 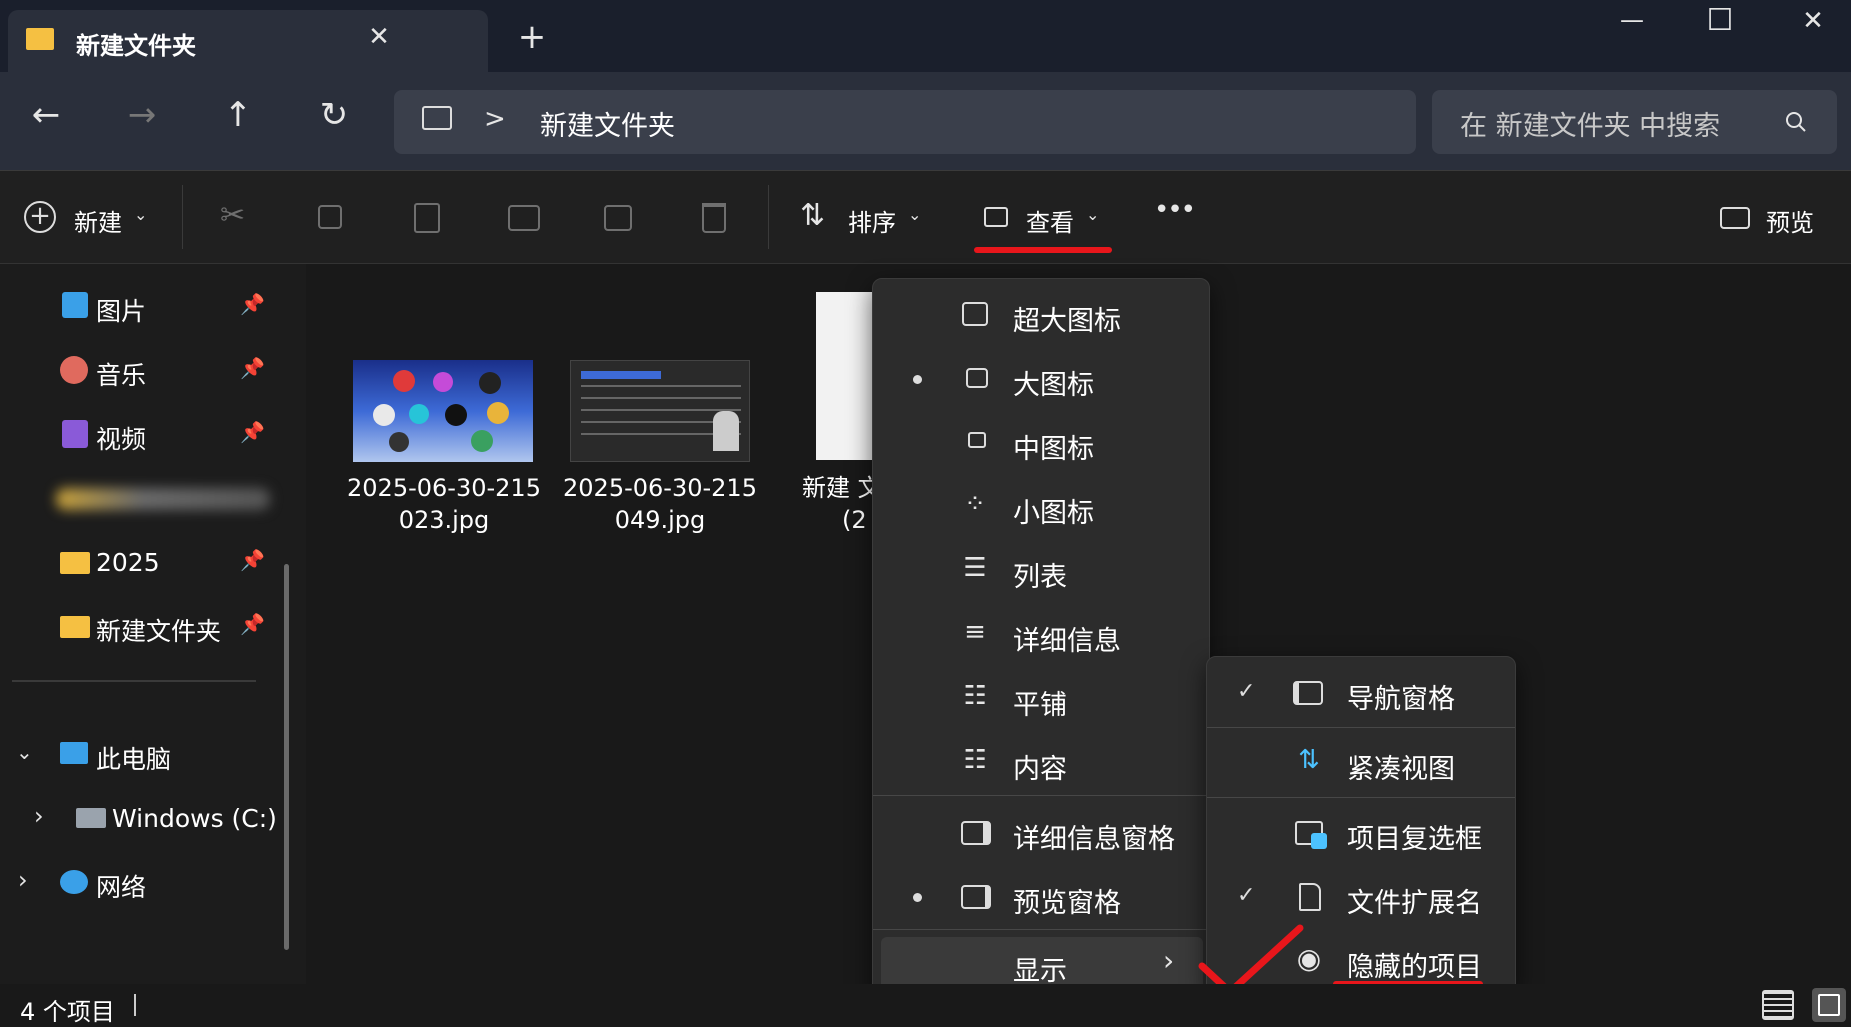 What do you see at coordinates (1813, 21) in the screenshot?
I see `close-window-button: ✕` at bounding box center [1813, 21].